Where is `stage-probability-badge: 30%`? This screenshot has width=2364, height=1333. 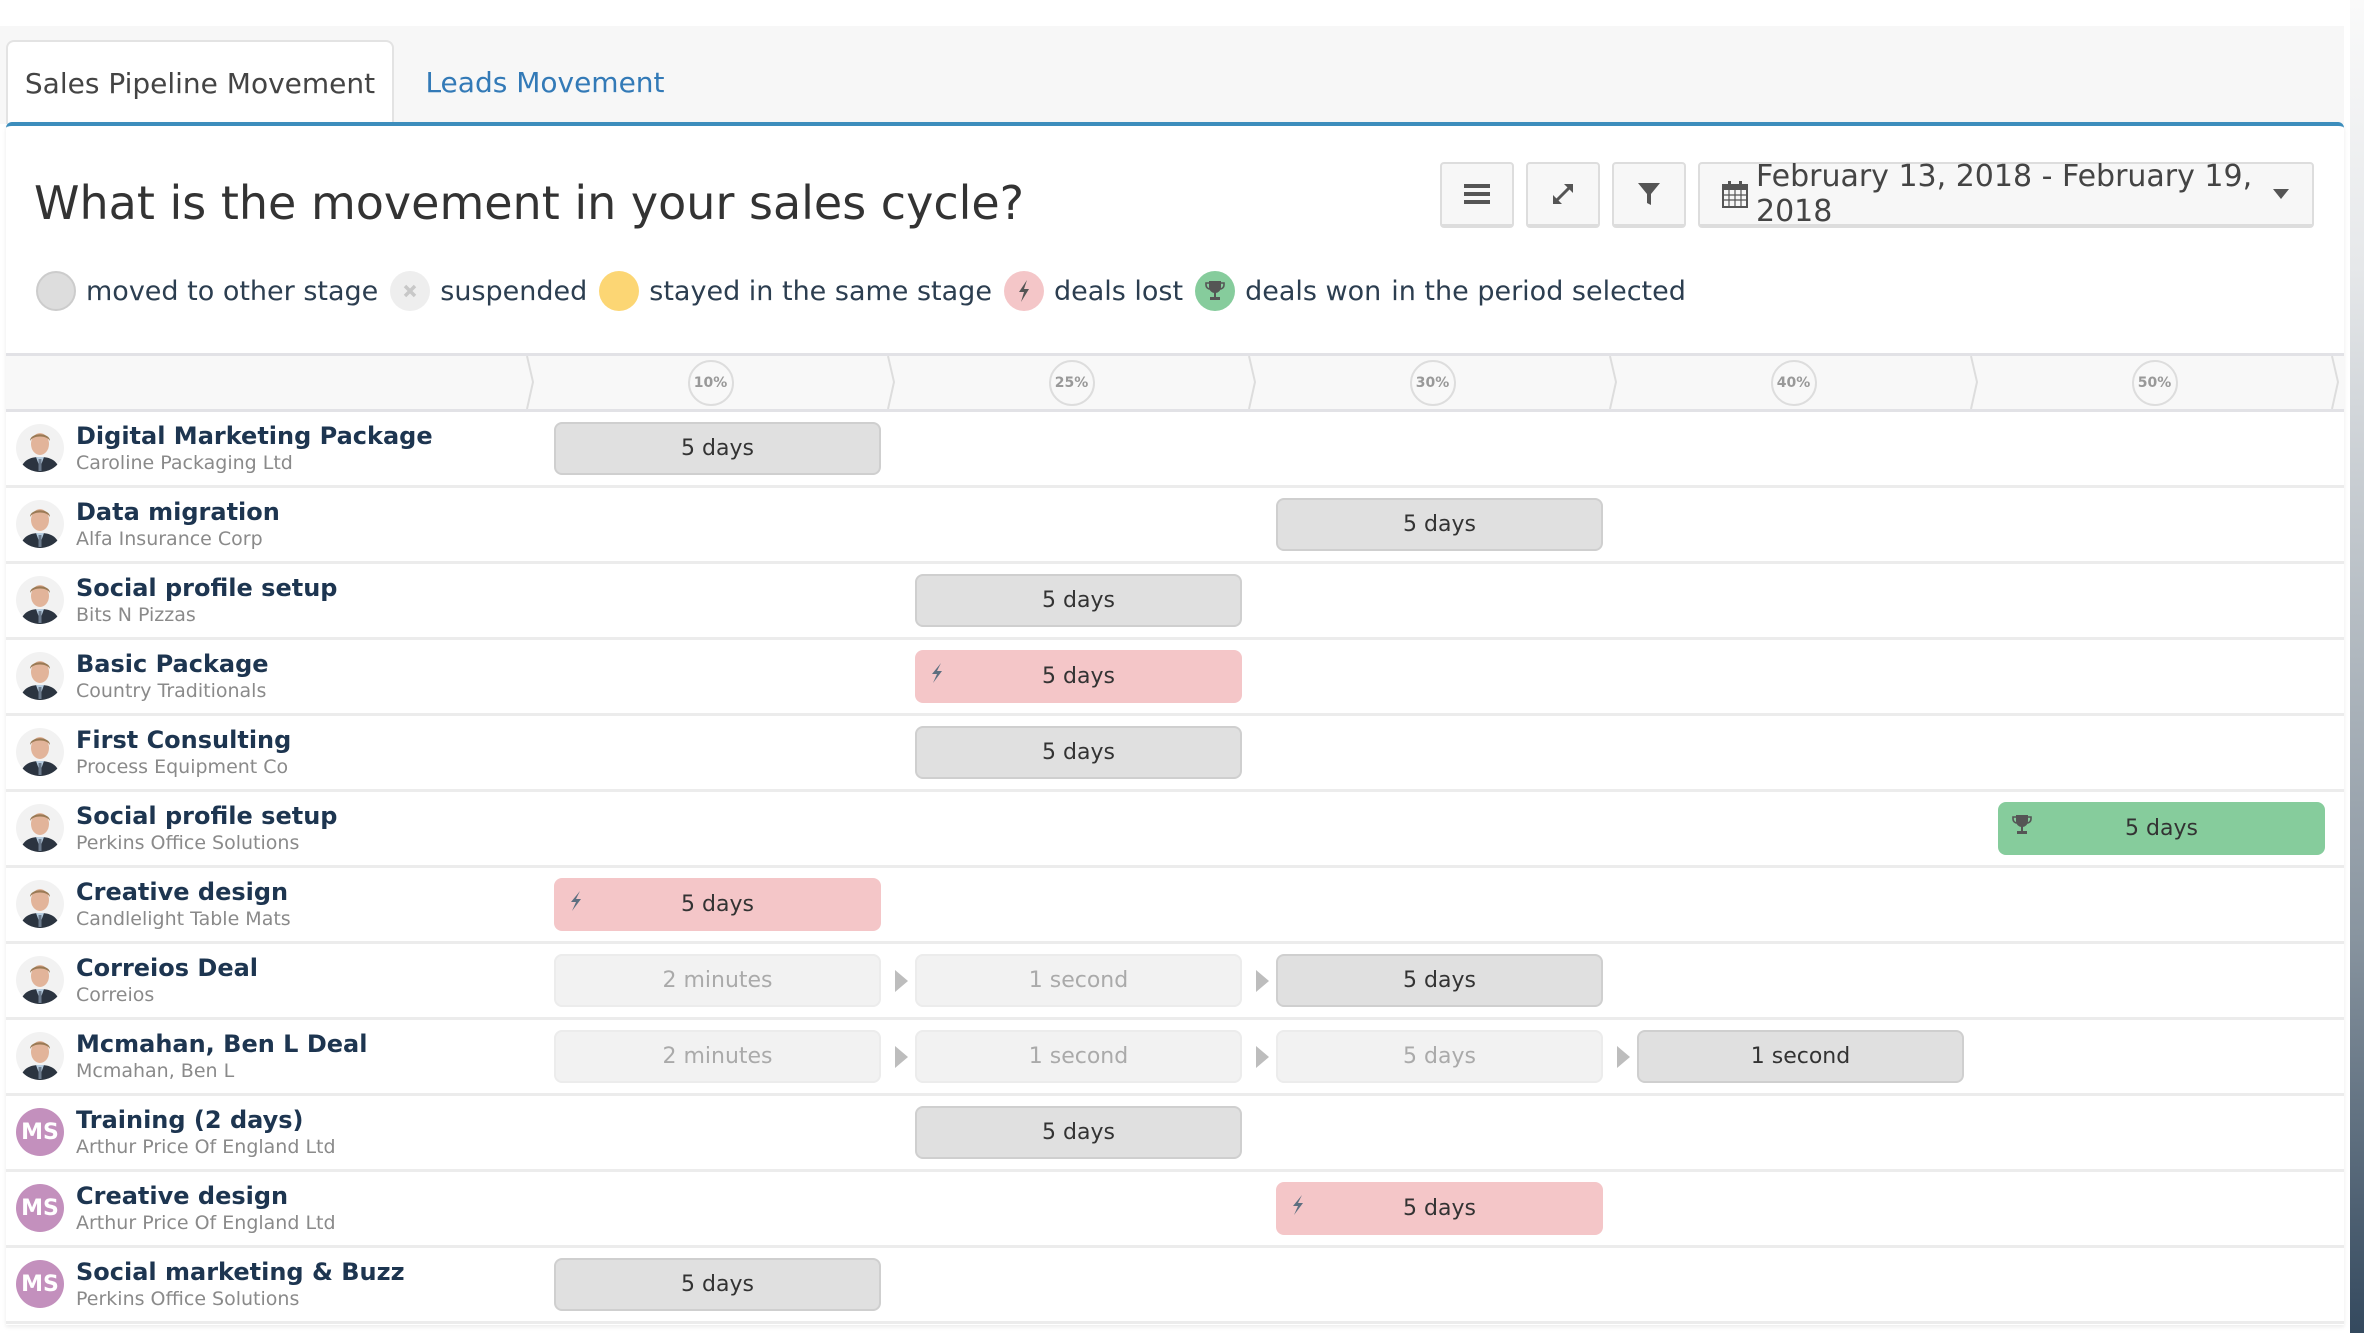
stage-probability-badge: 30% is located at coordinates (1432, 382).